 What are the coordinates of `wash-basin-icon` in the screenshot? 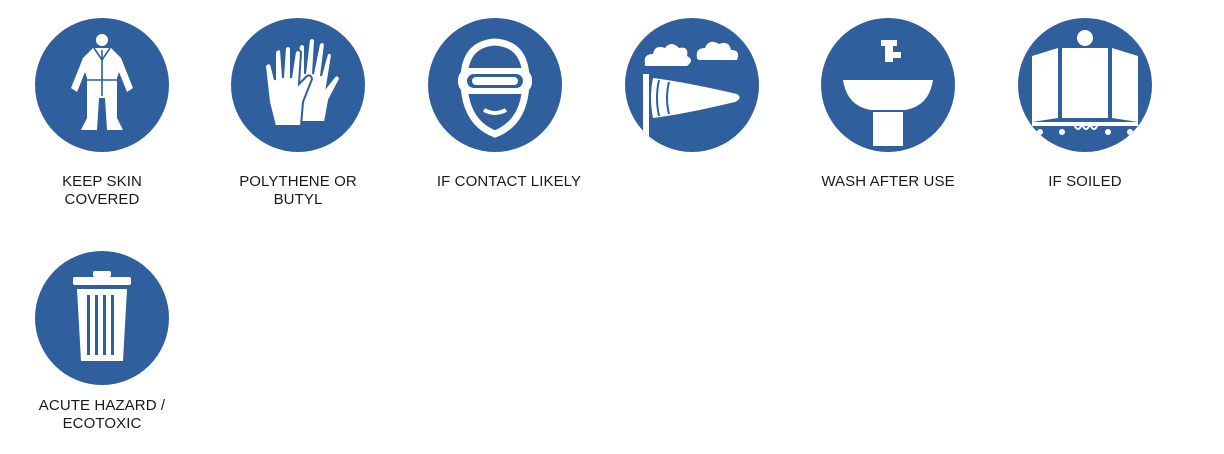 It's located at (888, 85).